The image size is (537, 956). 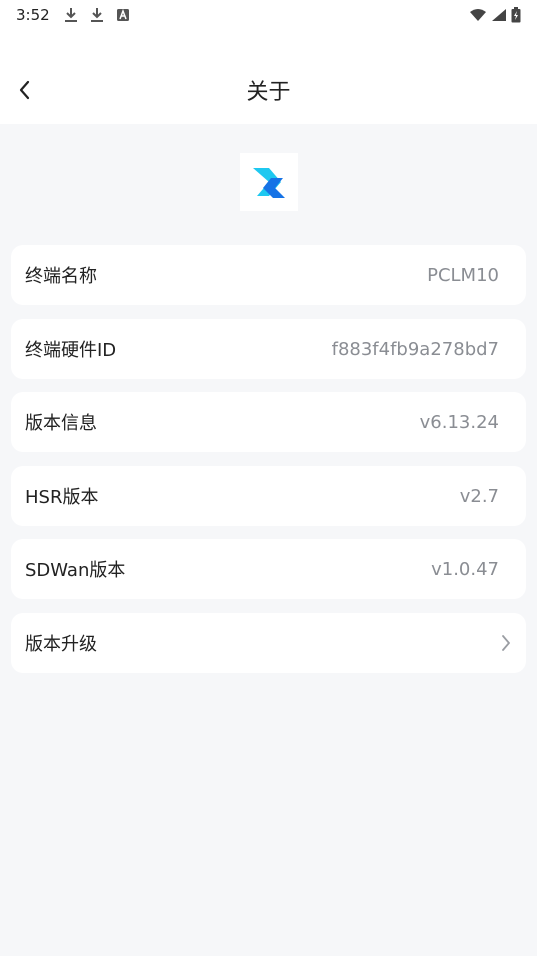 What do you see at coordinates (459, 422) in the screenshot?
I see `item-value: v6.13.24` at bounding box center [459, 422].